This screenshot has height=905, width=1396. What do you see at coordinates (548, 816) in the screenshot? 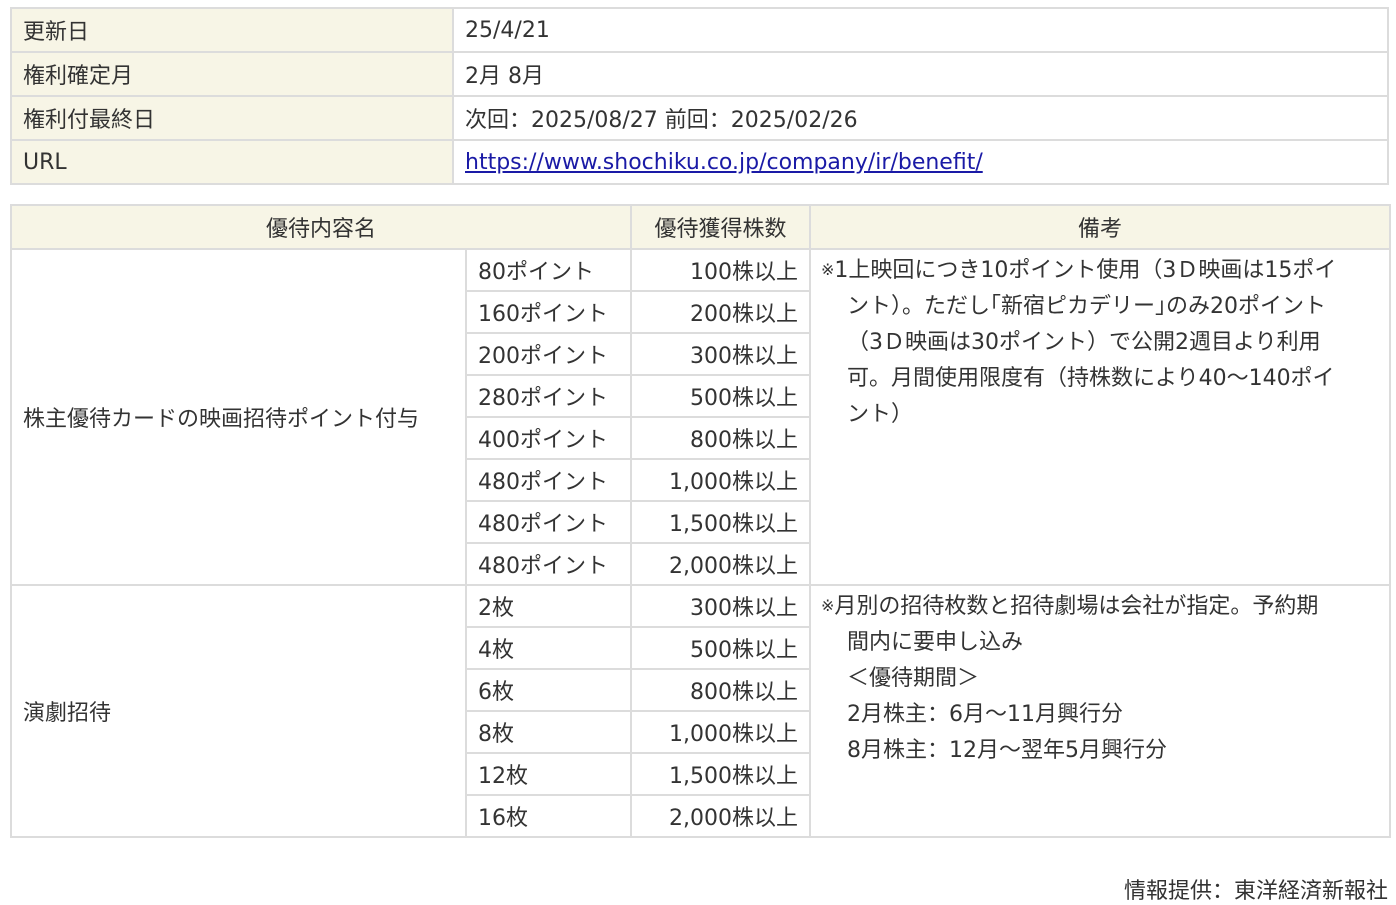
I see `benefit-content: 16枚` at bounding box center [548, 816].